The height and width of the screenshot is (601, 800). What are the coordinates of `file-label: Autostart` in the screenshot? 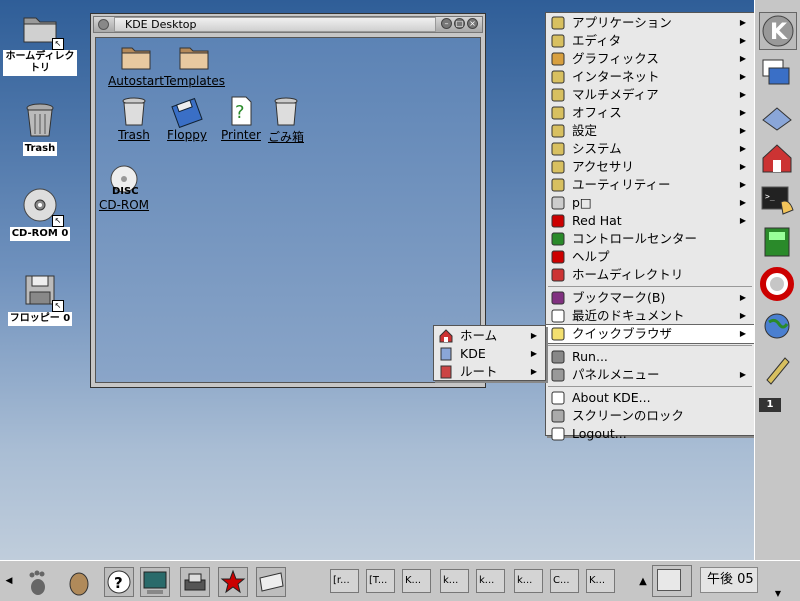 It's located at (136, 81).